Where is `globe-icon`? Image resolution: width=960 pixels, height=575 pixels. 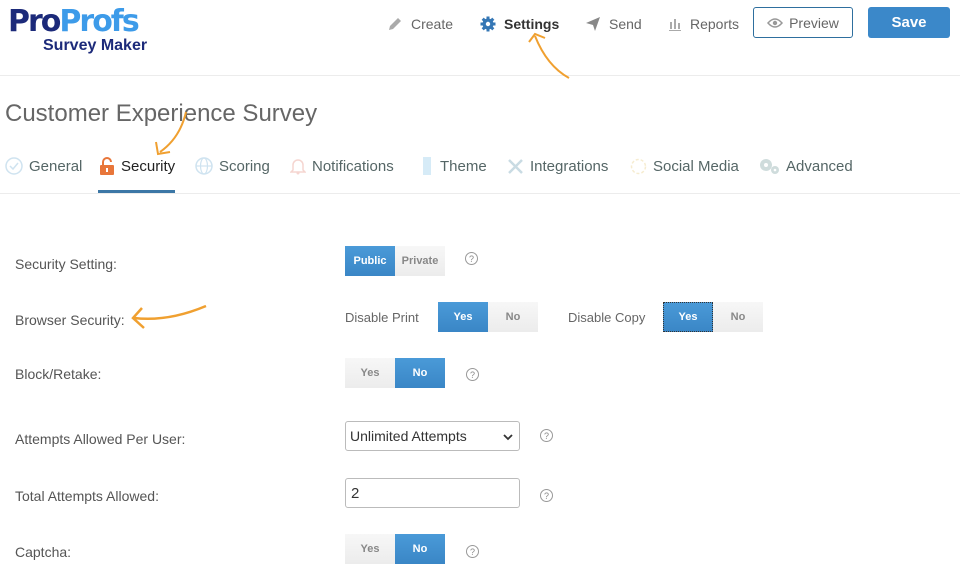
globe-icon is located at coordinates (204, 166).